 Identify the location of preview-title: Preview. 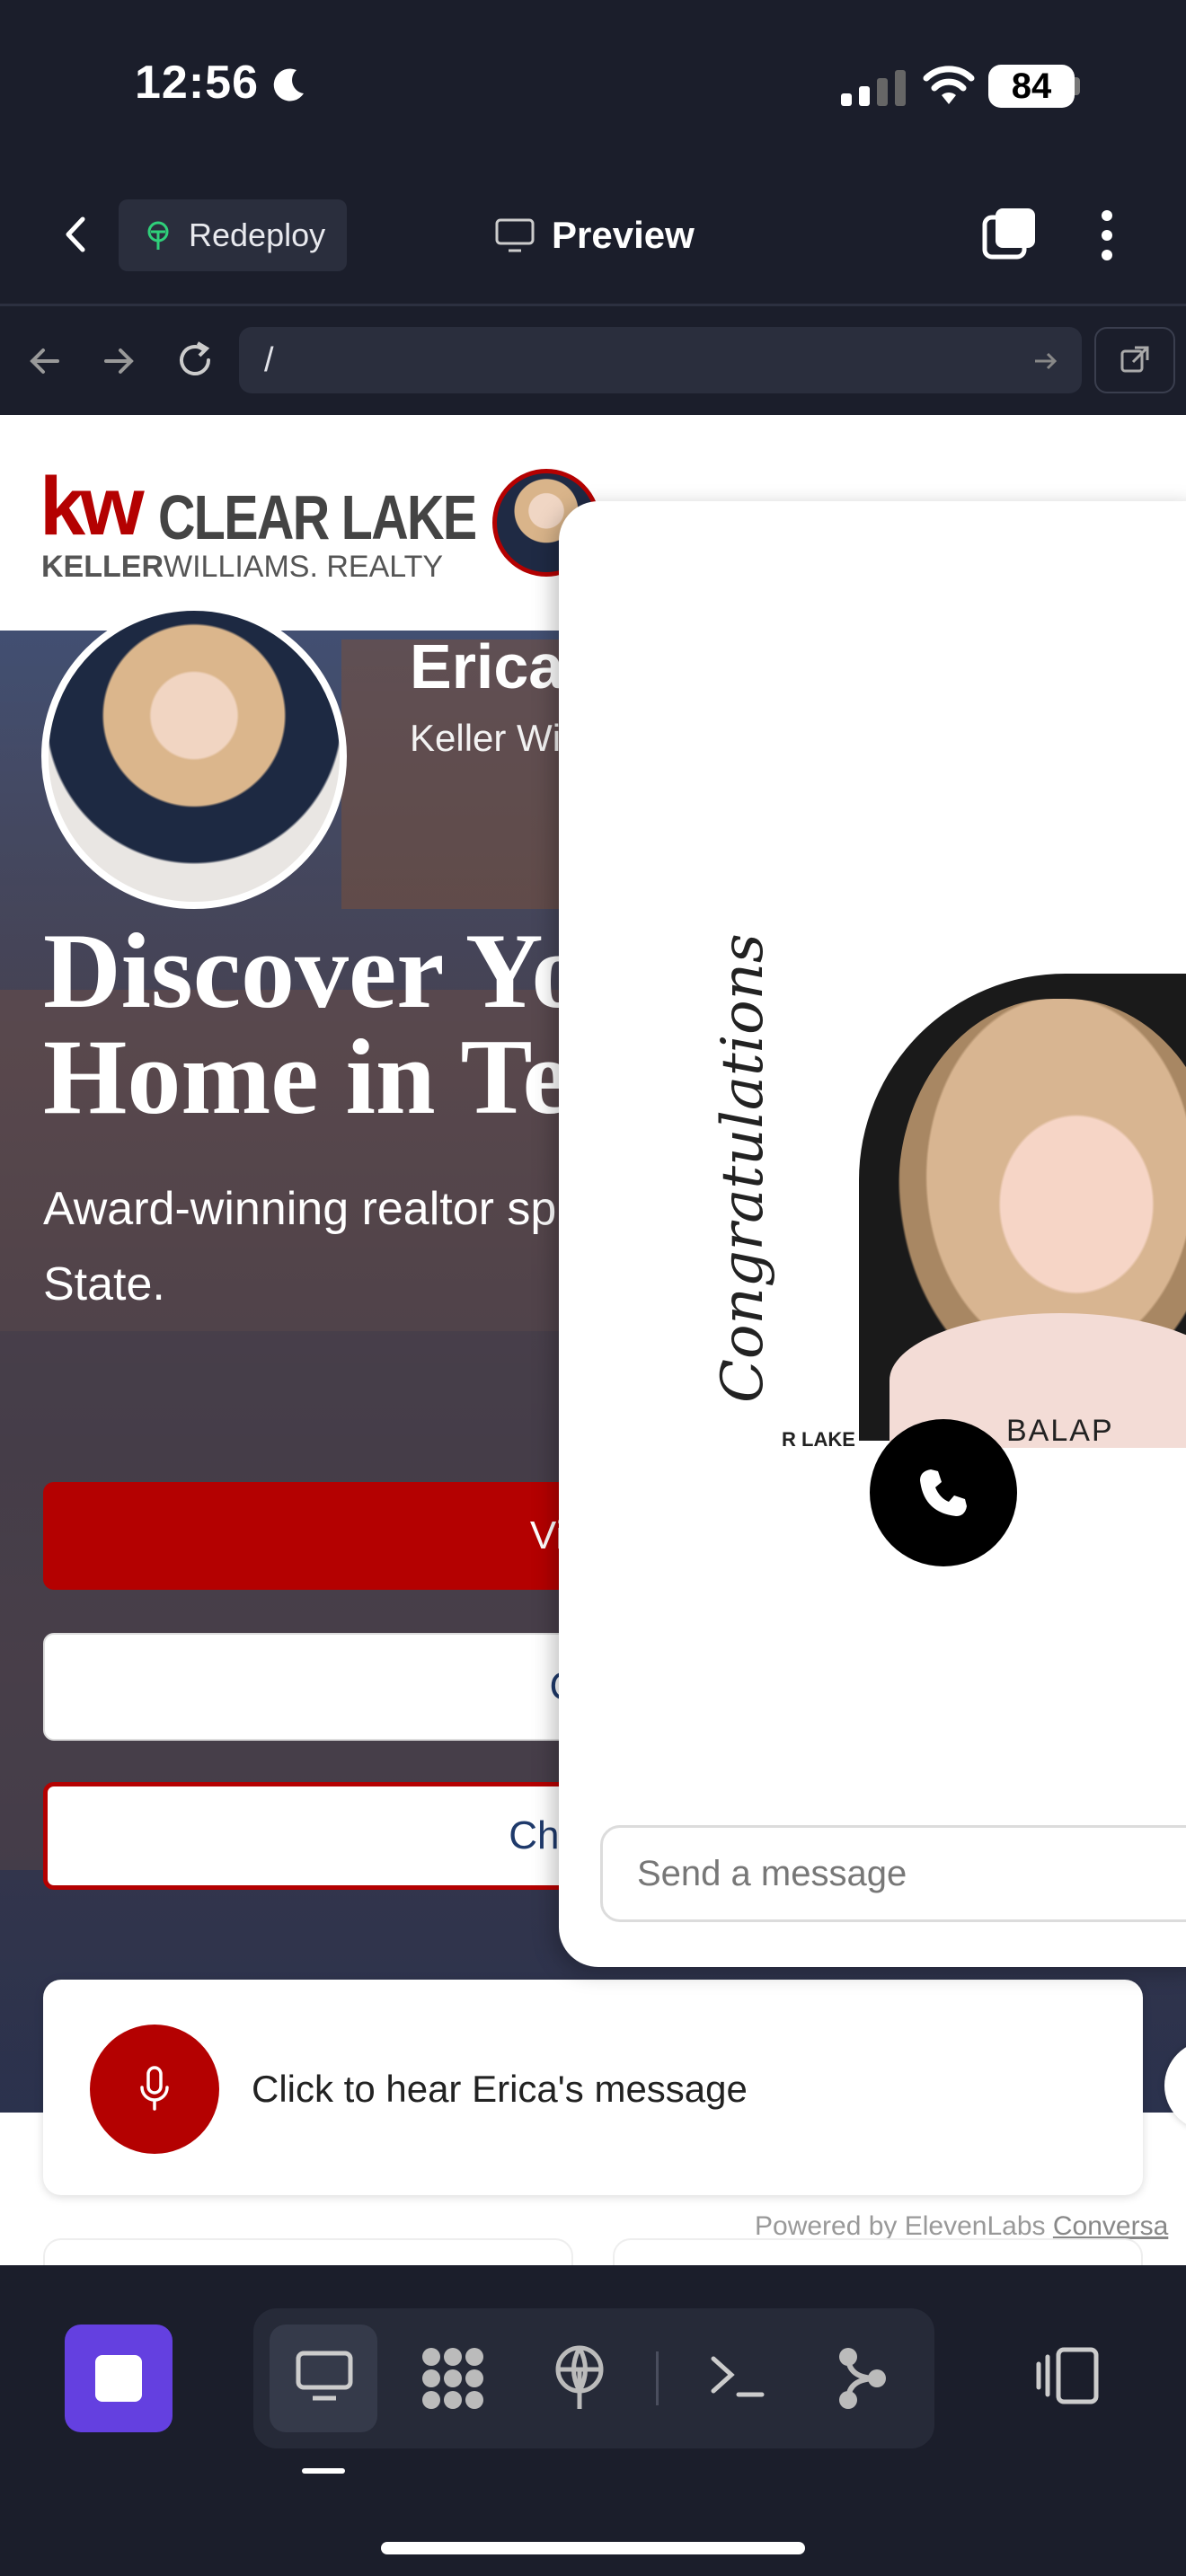
(594, 235).